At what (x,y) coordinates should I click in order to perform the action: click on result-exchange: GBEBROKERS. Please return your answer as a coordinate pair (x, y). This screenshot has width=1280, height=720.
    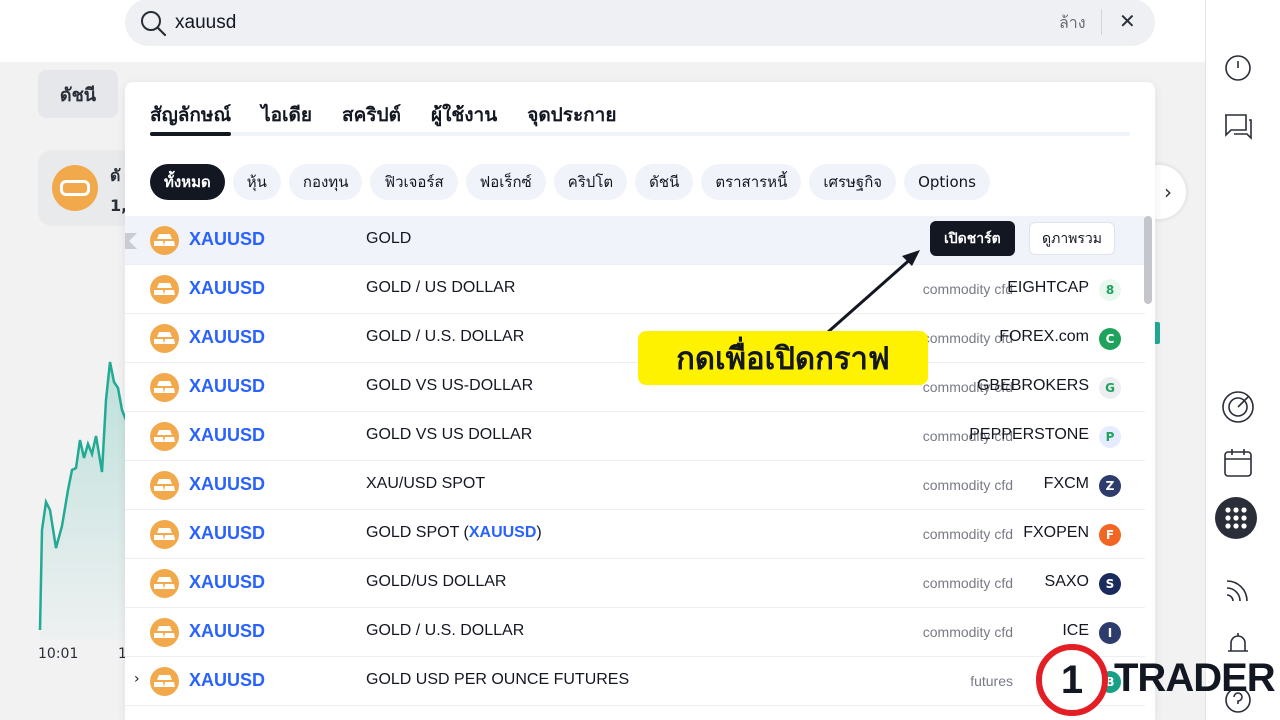
    Looking at the image, I should click on (1032, 385).